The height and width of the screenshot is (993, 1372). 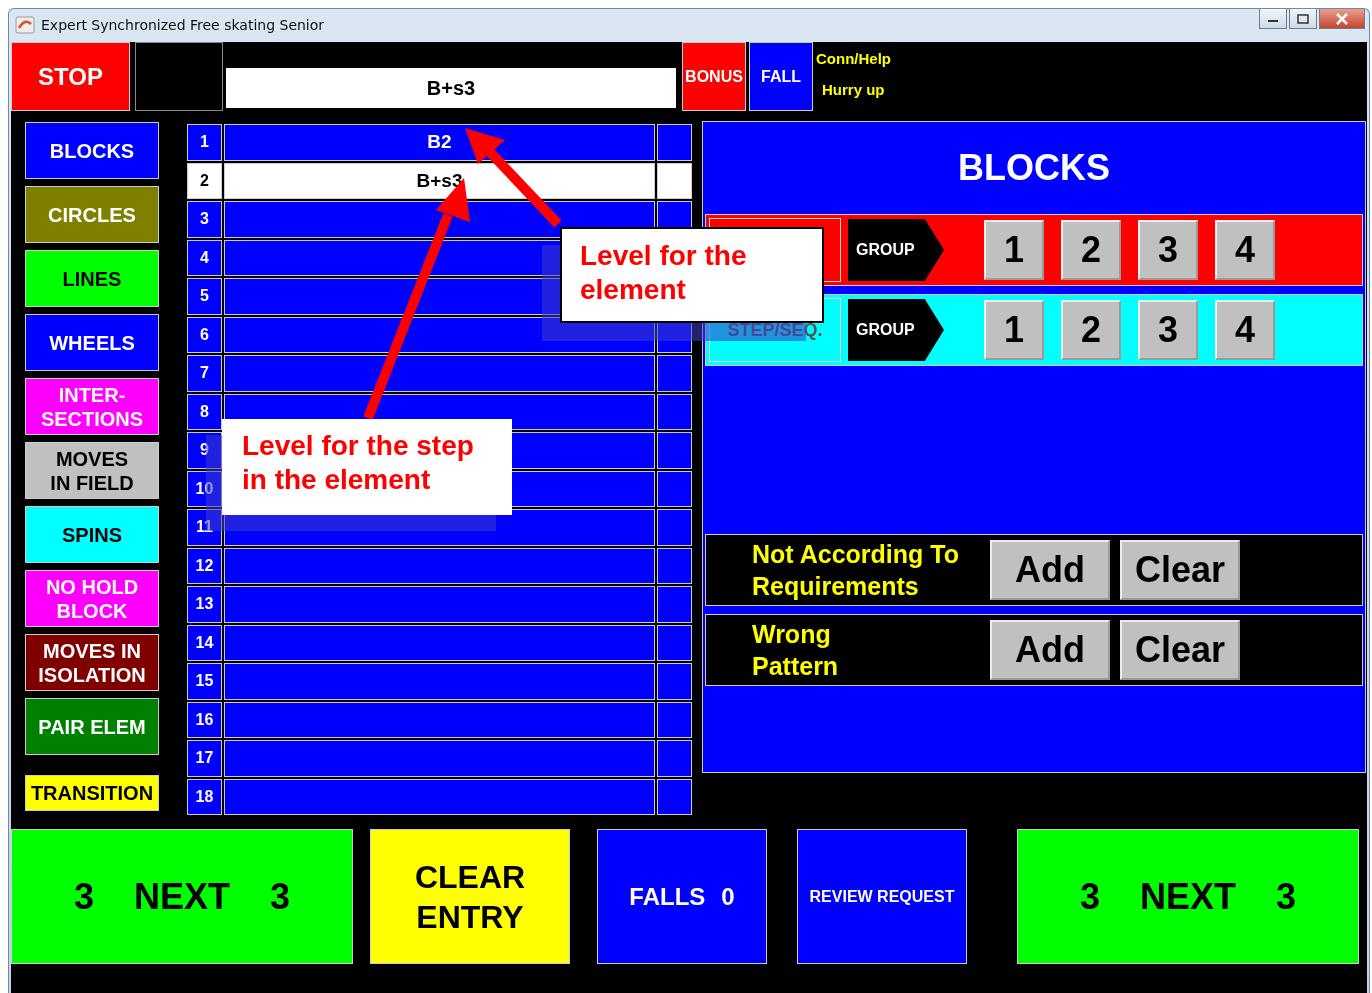 I want to click on row-number: 13, so click(x=204, y=604).